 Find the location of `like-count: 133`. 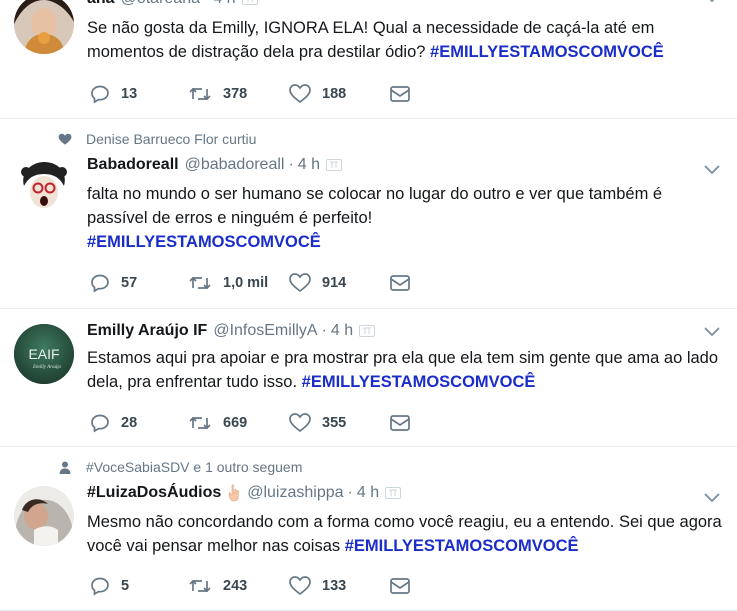

like-count: 133 is located at coordinates (334, 586).